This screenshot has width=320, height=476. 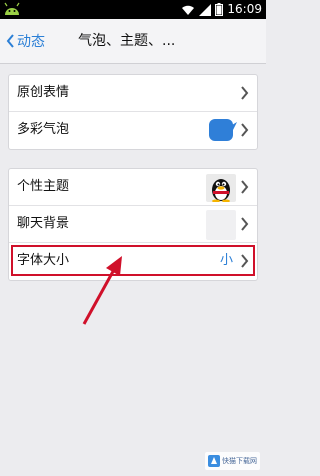 I want to click on row-label: 个性主题, so click(x=43, y=186).